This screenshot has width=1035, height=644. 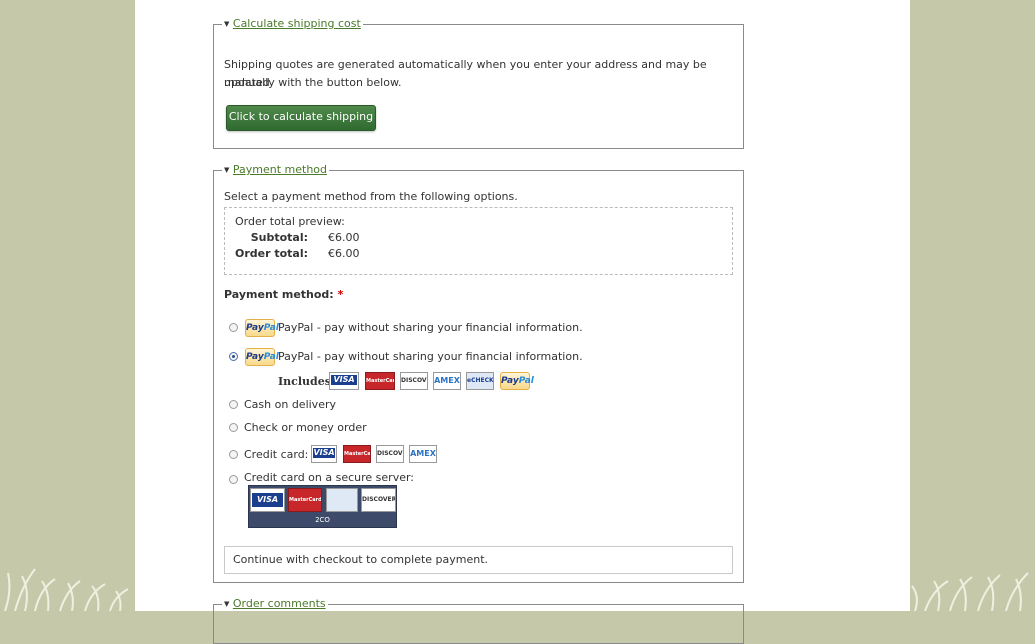 I want to click on subtotal-value: €6.00, so click(x=344, y=237).